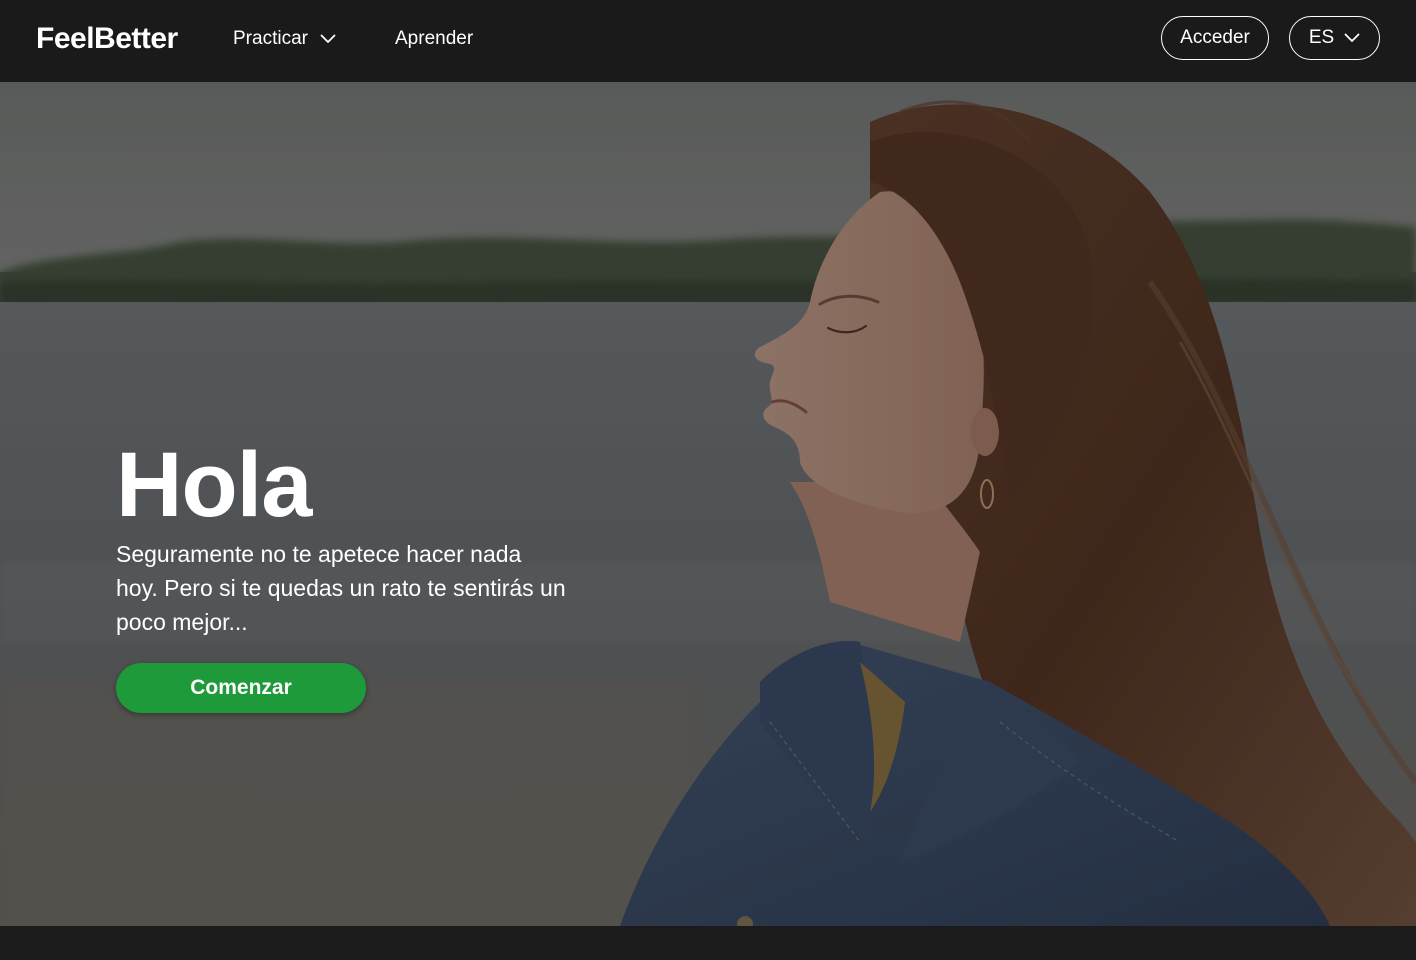  Describe the element at coordinates (270, 38) in the screenshot. I see `nav-practicar-label: Practicar` at that location.